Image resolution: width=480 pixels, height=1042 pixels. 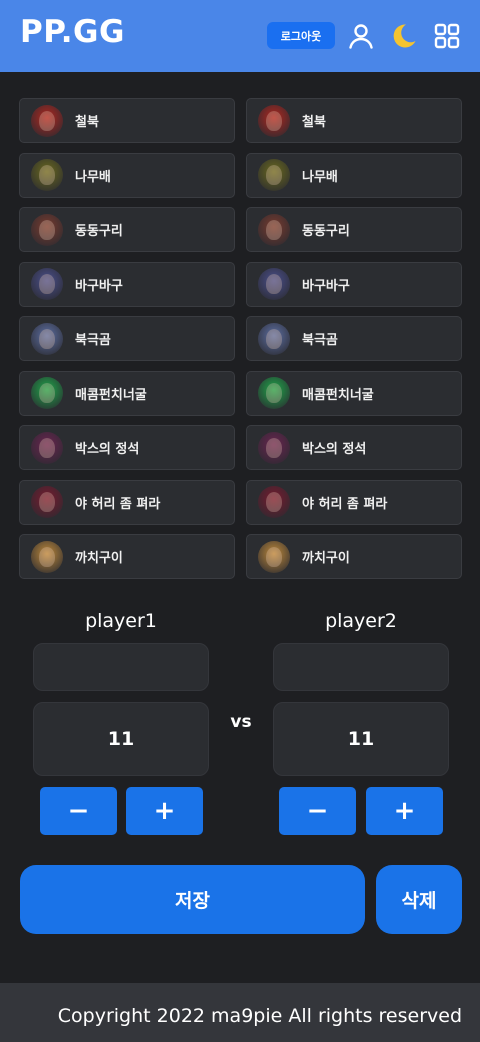 What do you see at coordinates (121, 739) in the screenshot?
I see `player1-score: 11` at bounding box center [121, 739].